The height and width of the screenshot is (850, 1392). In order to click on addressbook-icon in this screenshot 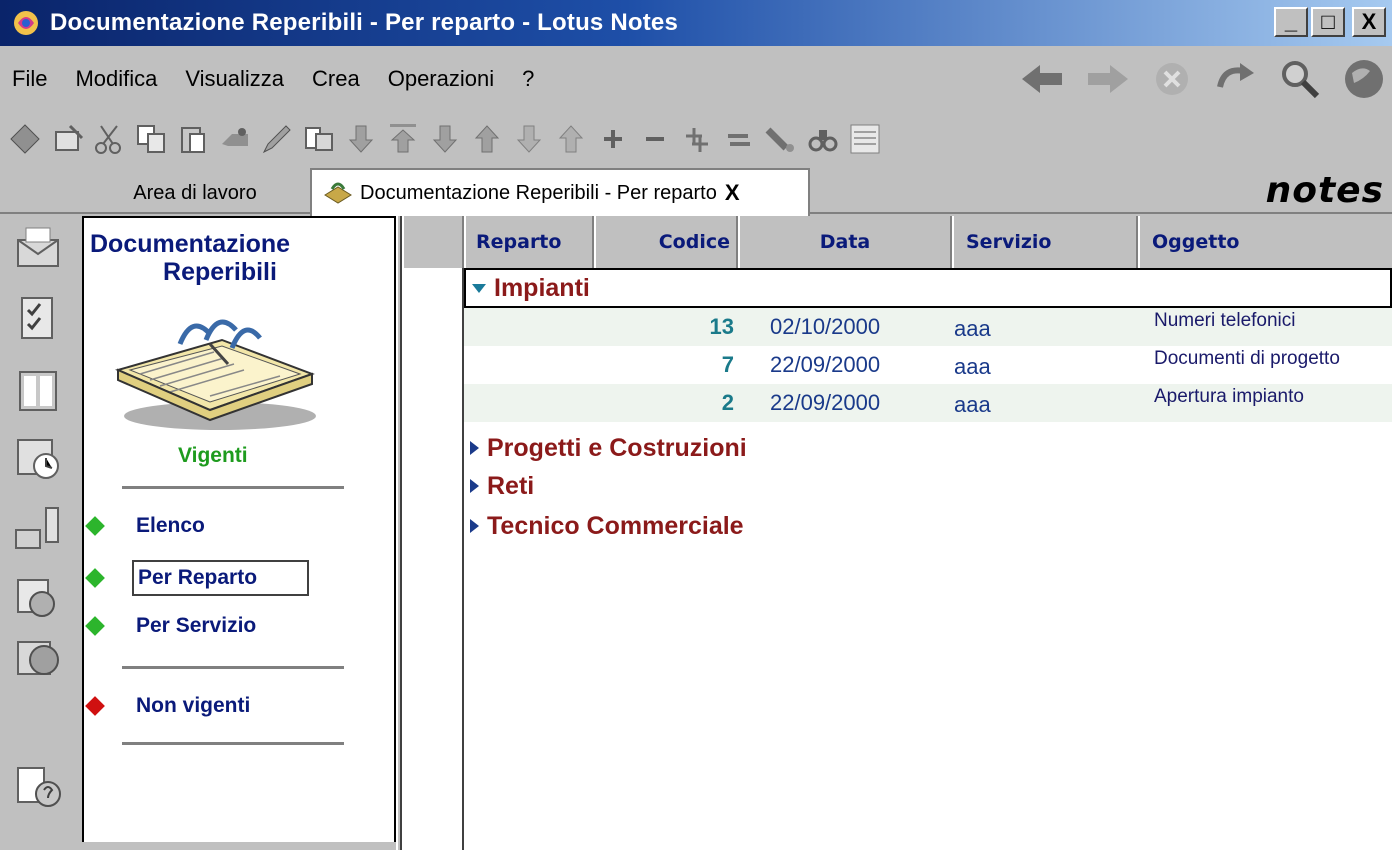, I will do `click(38, 390)`.